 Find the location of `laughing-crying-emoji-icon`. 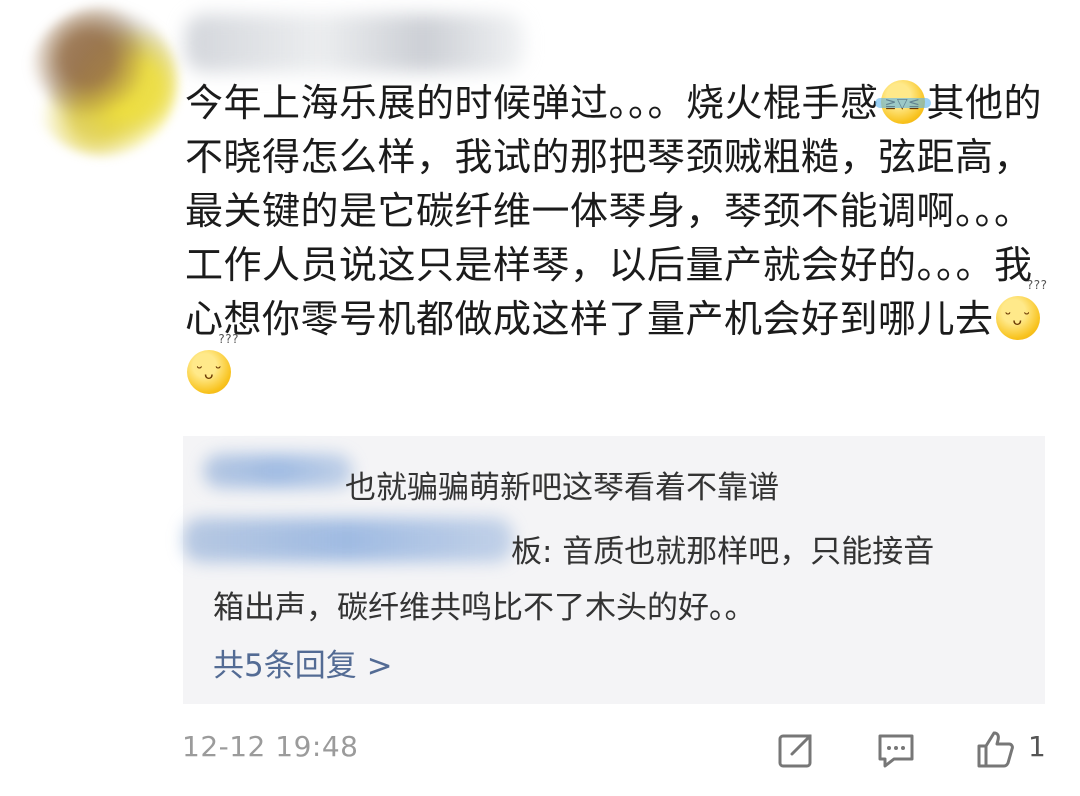

laughing-crying-emoji-icon is located at coordinates (902, 103).